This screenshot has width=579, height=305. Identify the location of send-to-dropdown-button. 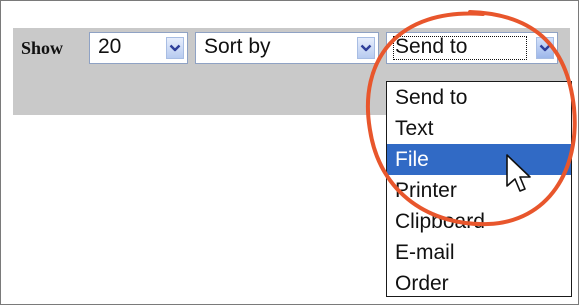
(545, 48).